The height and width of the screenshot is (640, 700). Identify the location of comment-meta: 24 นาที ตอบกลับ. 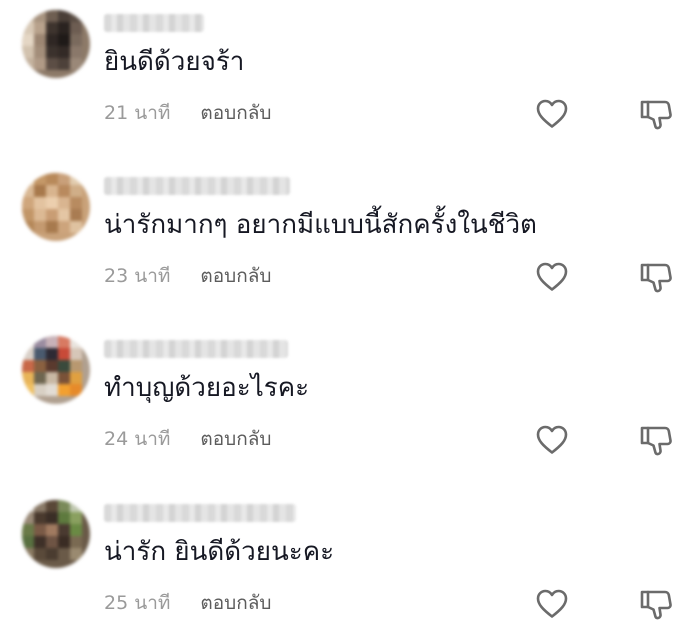
(187, 439).